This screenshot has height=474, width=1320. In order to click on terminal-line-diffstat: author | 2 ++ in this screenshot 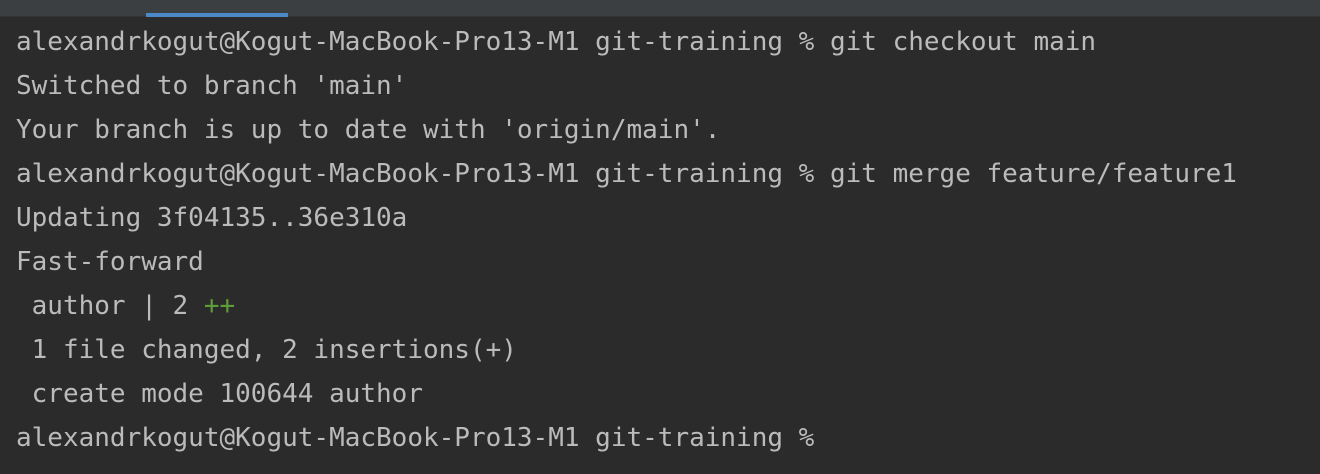, I will do `click(668, 306)`.